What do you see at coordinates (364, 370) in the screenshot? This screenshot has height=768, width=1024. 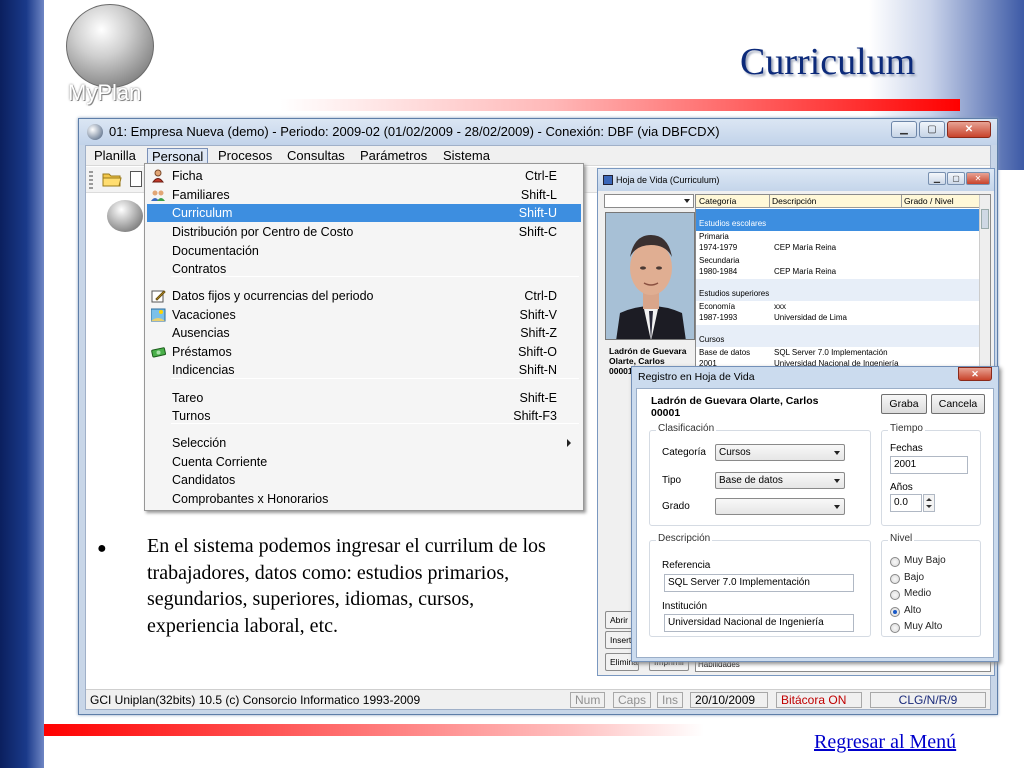 I see `menu-item-indicencias: Indicencias Shift-N` at bounding box center [364, 370].